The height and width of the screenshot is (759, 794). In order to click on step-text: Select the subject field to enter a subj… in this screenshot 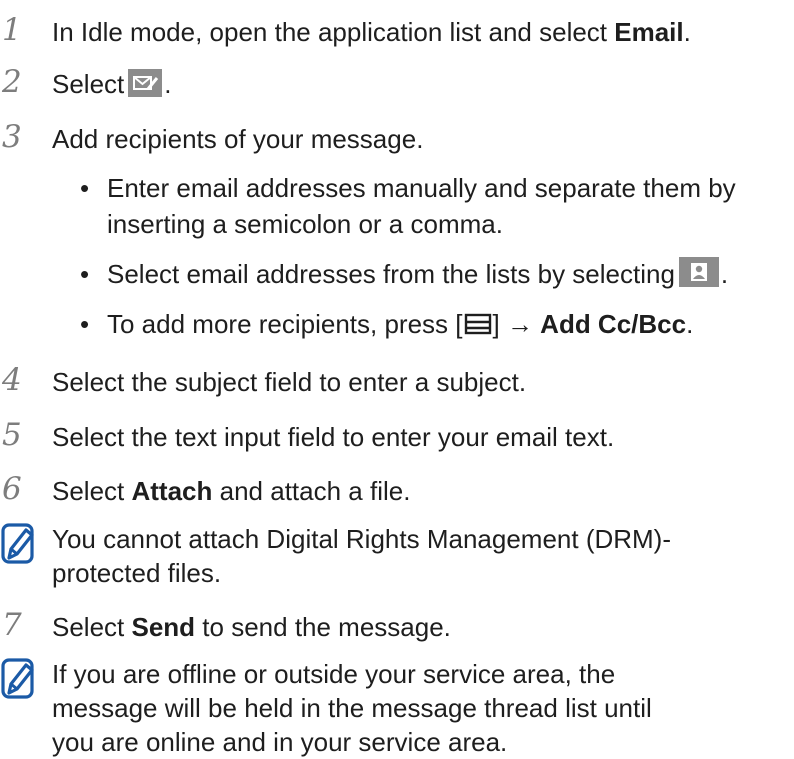, I will do `click(289, 382)`.